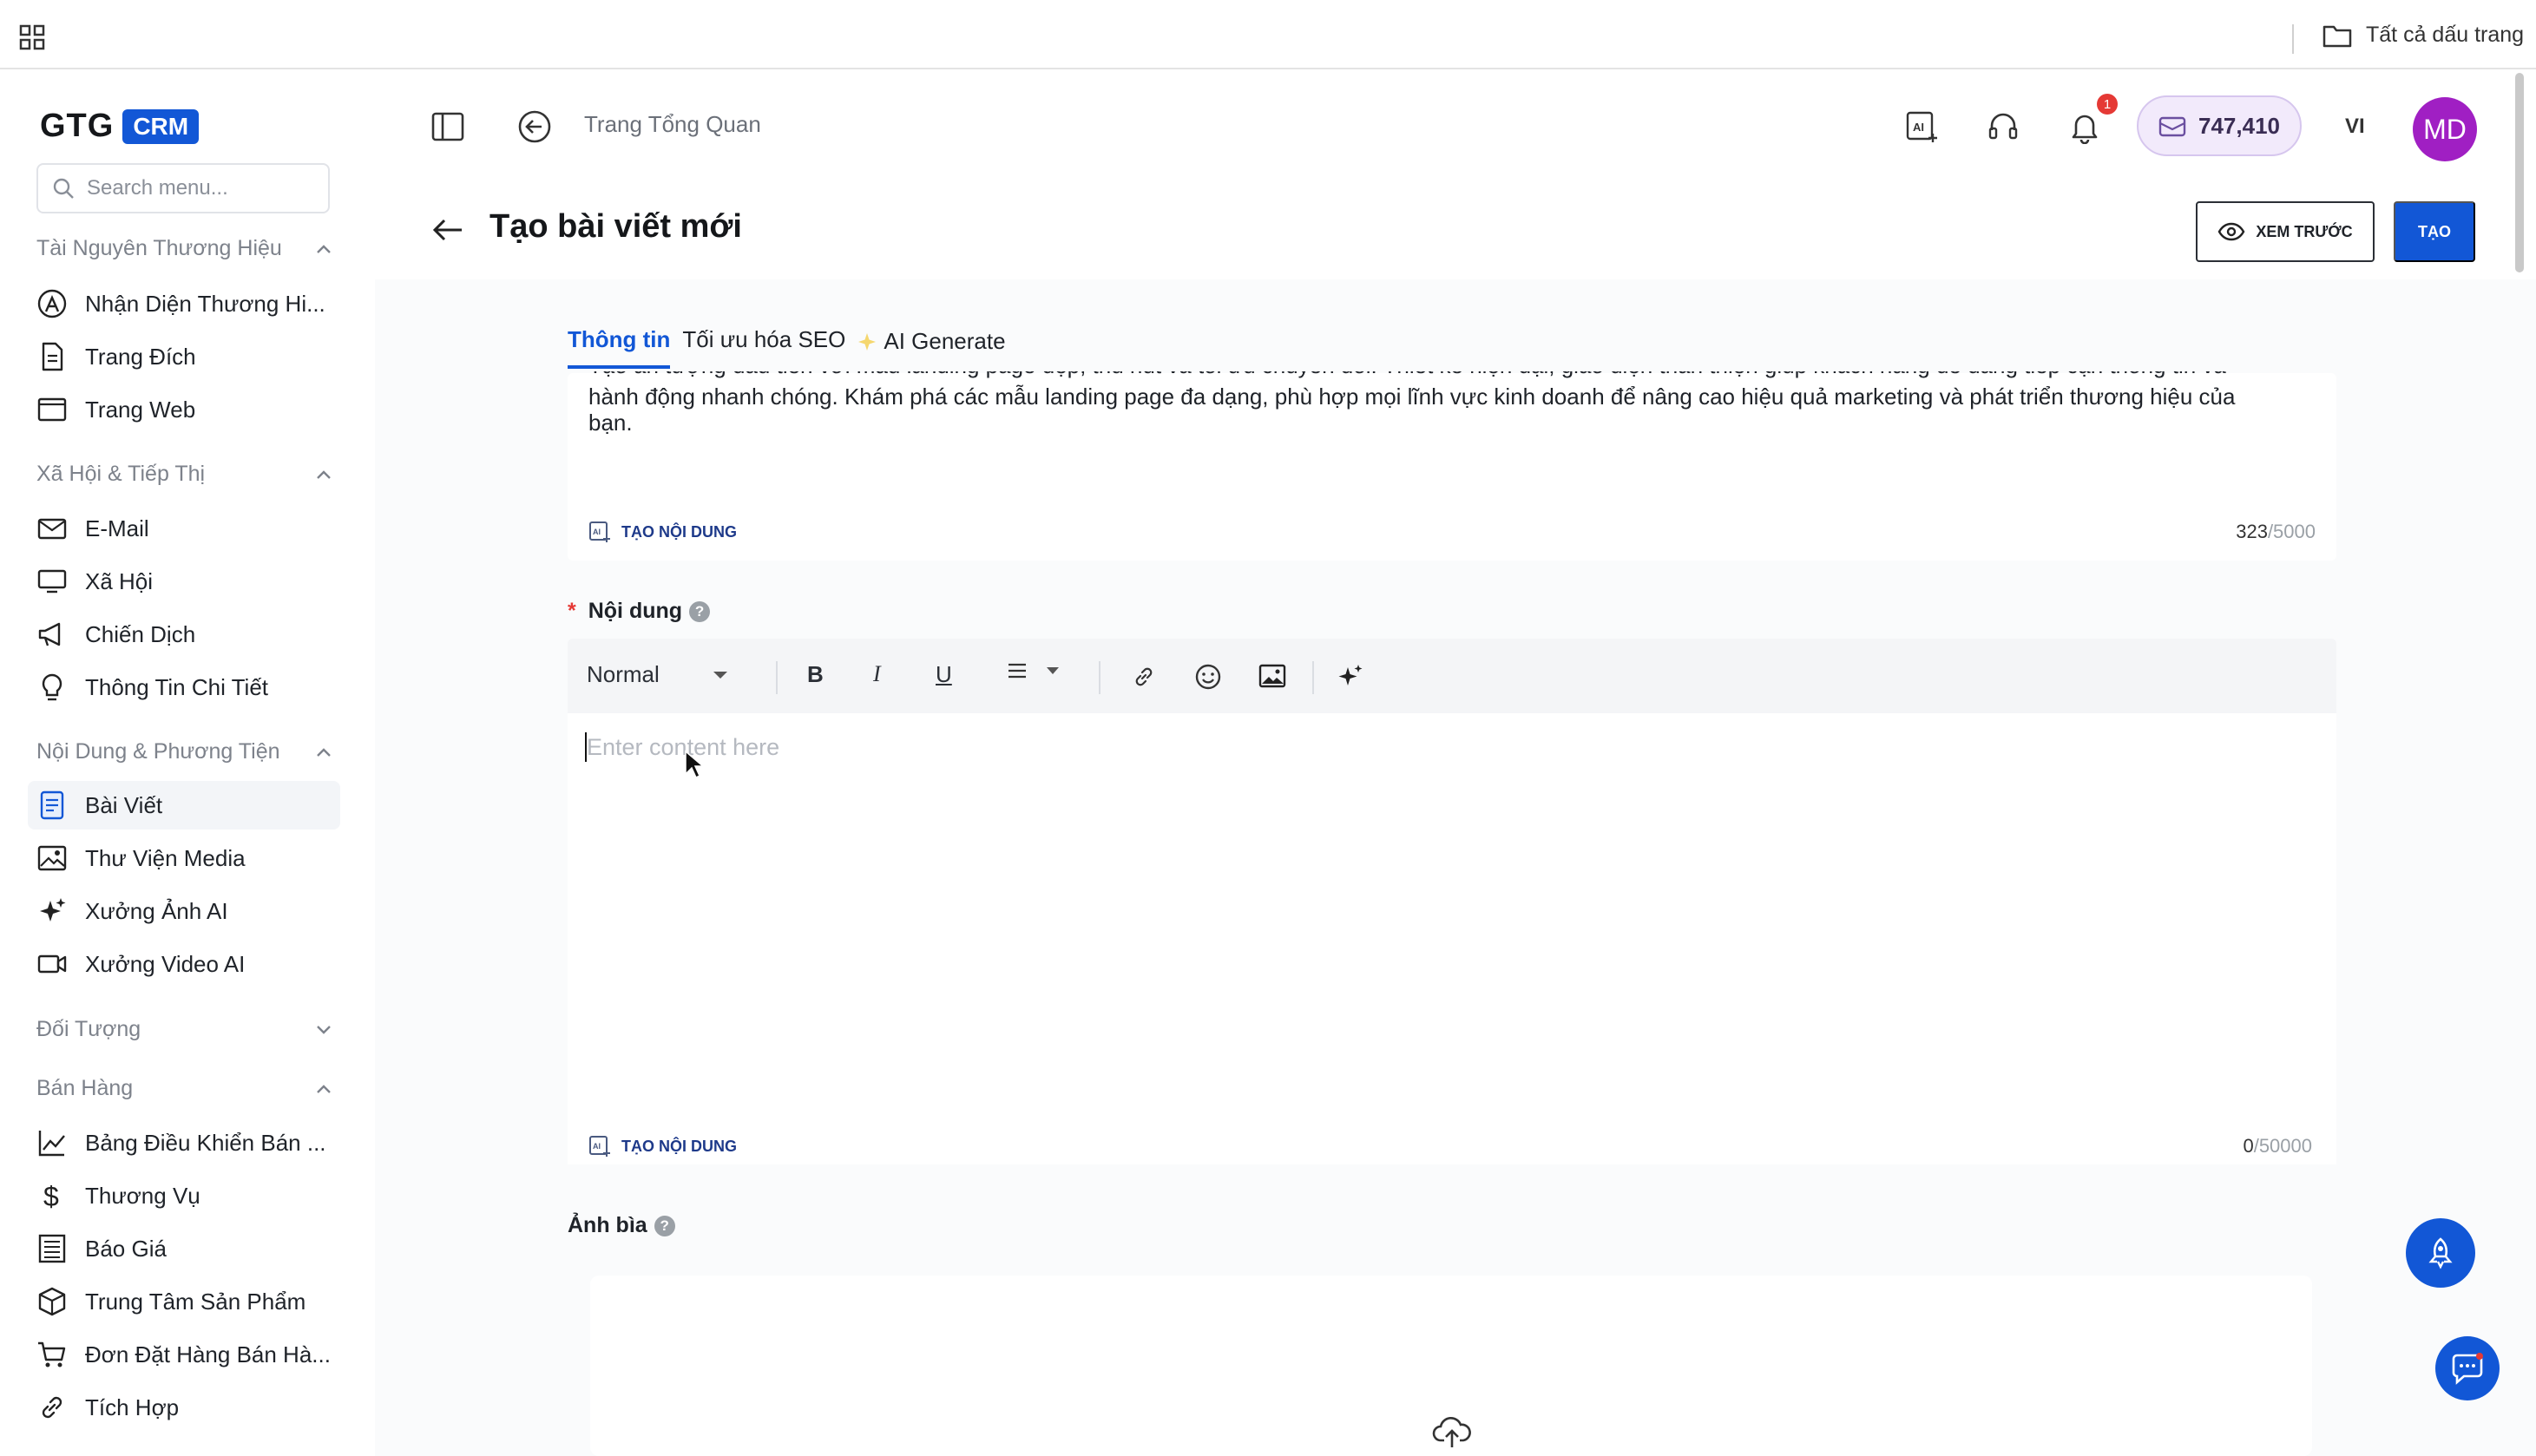 The image size is (2536, 1456). What do you see at coordinates (2293, 39) in the screenshot?
I see `bookmark-divider` at bounding box center [2293, 39].